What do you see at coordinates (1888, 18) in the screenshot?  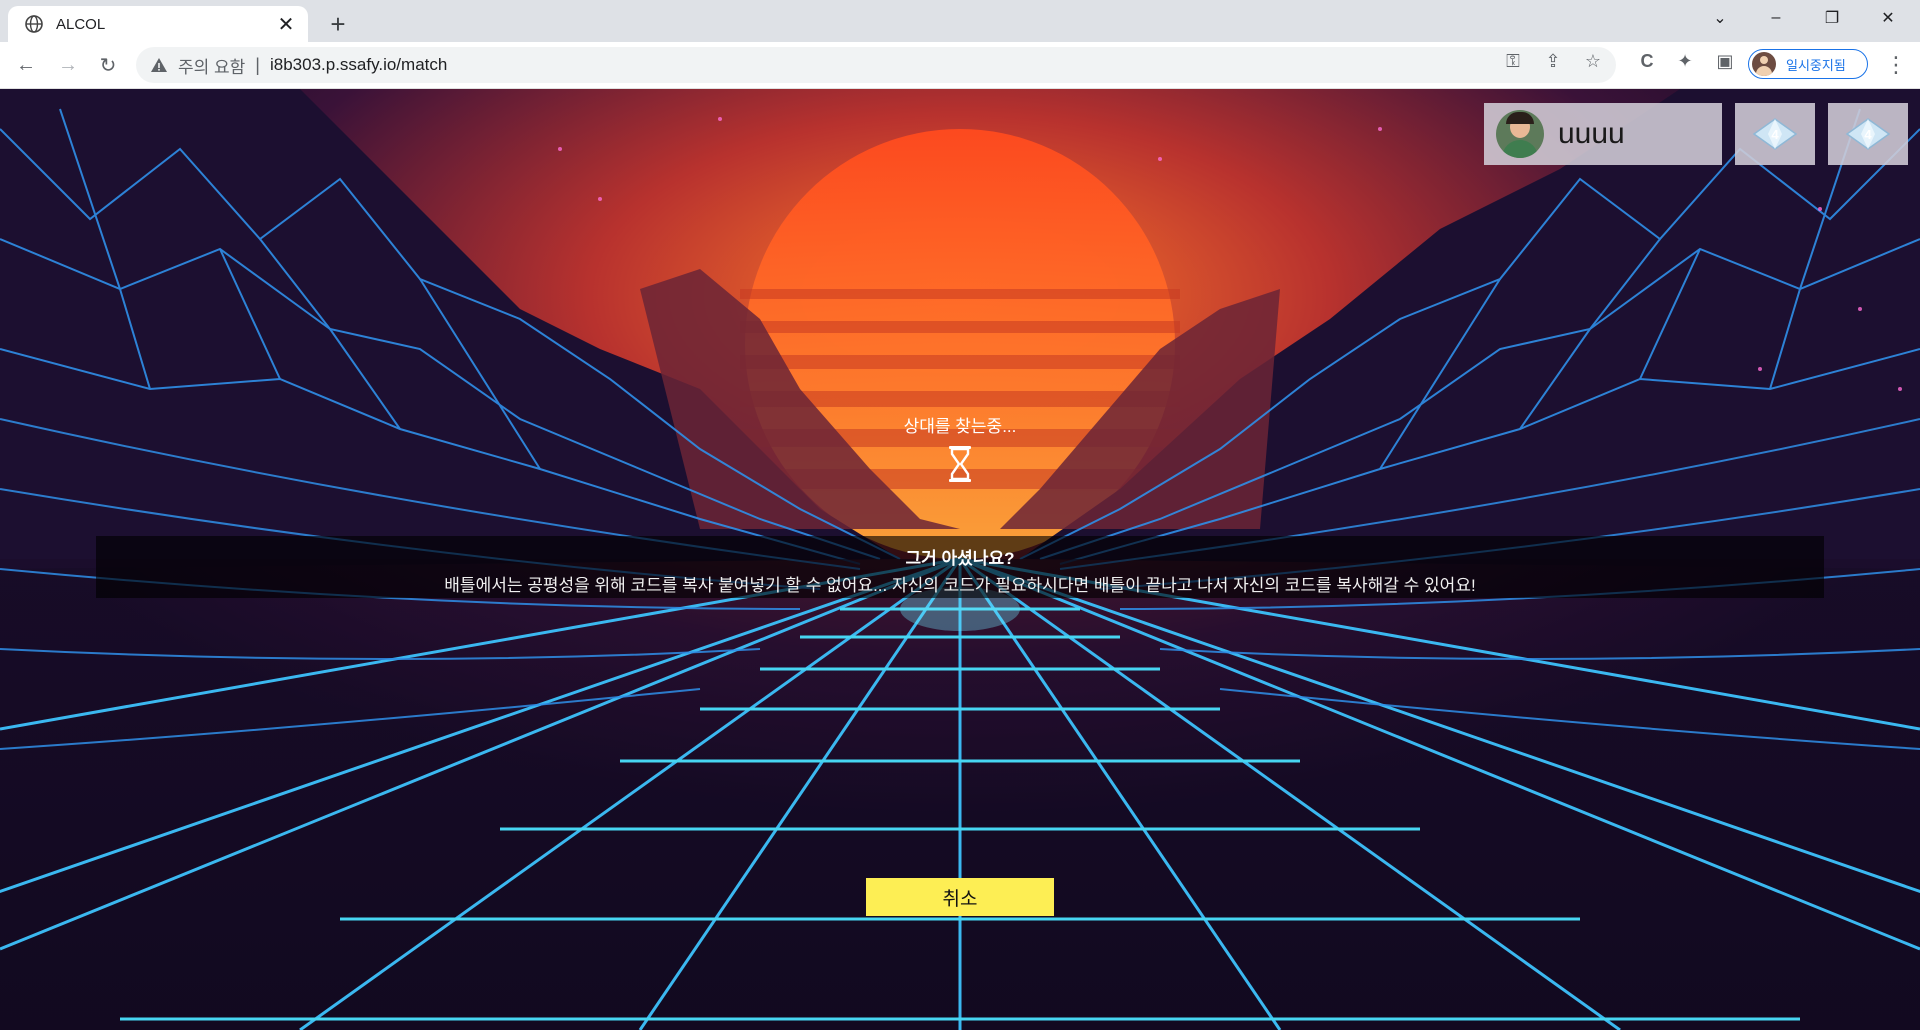 I see `close-window-icon: ✕` at bounding box center [1888, 18].